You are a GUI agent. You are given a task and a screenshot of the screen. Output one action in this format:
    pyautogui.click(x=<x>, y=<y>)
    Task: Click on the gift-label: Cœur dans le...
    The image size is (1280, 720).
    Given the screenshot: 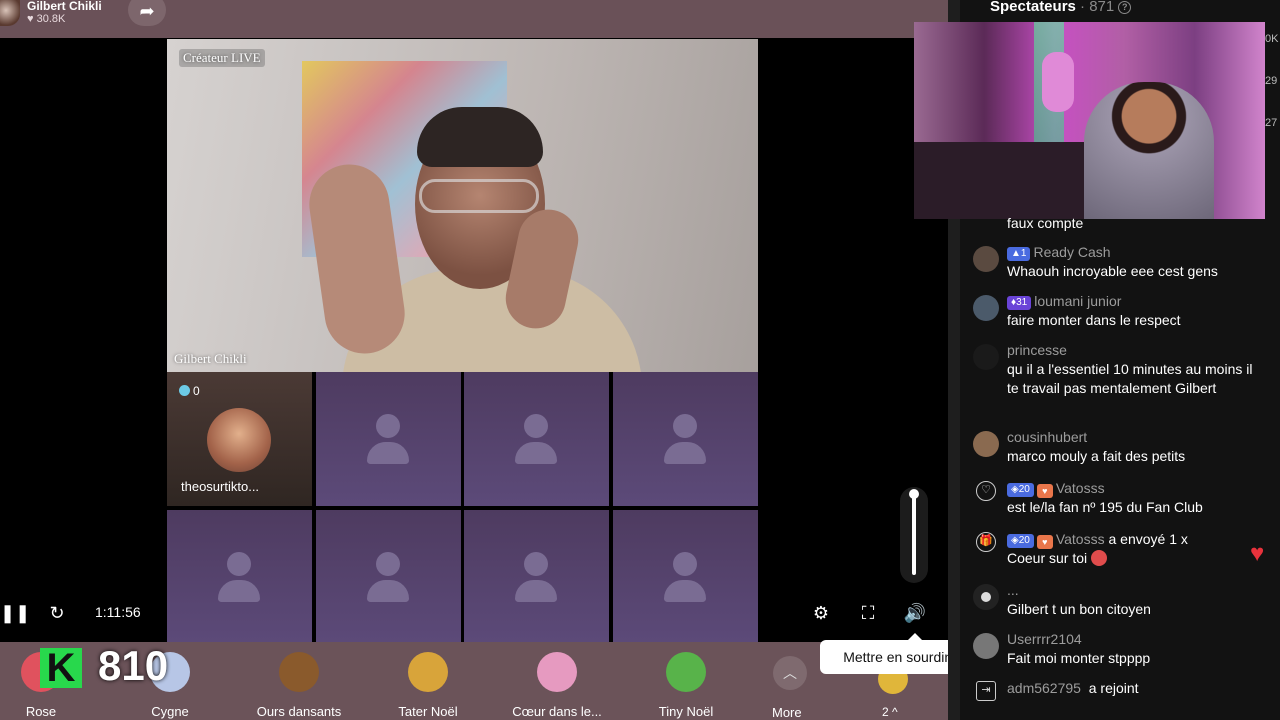 What is the action you would take?
    pyautogui.click(x=557, y=711)
    